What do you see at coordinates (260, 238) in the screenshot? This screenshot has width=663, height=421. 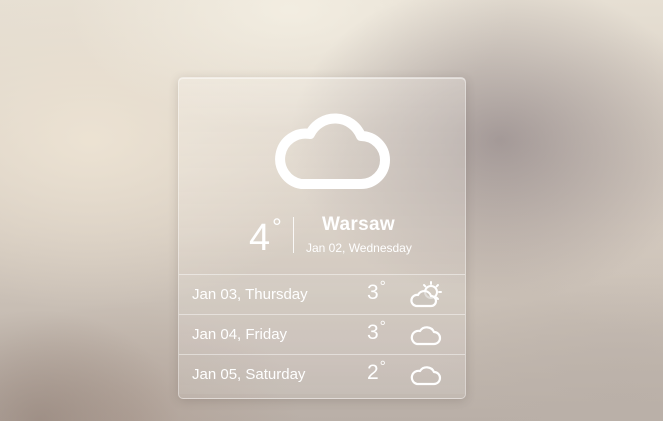 I see `current-temperature-value: 4` at bounding box center [260, 238].